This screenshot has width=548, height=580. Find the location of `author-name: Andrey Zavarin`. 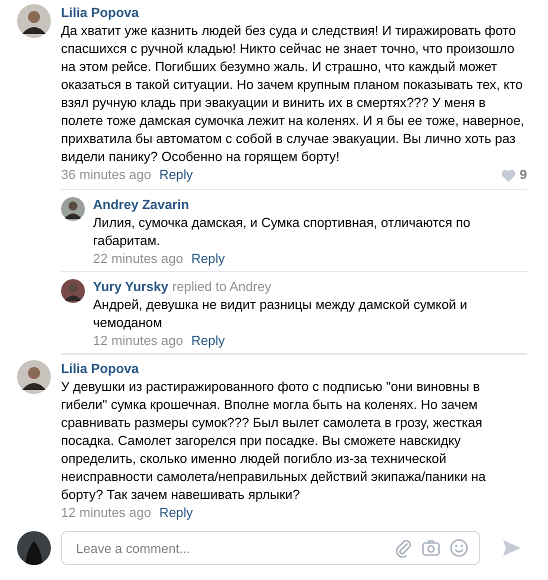

author-name: Andrey Zavarin is located at coordinates (141, 204).